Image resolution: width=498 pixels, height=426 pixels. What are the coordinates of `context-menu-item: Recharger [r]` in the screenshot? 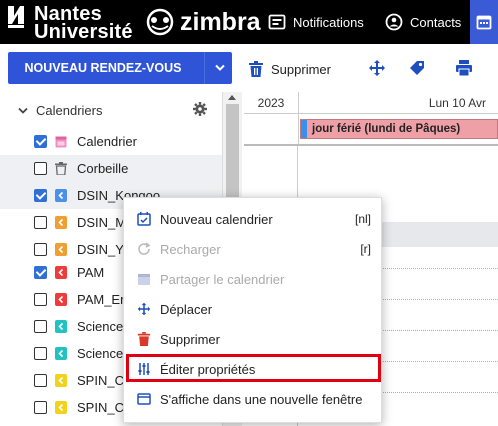 It's located at (253, 249).